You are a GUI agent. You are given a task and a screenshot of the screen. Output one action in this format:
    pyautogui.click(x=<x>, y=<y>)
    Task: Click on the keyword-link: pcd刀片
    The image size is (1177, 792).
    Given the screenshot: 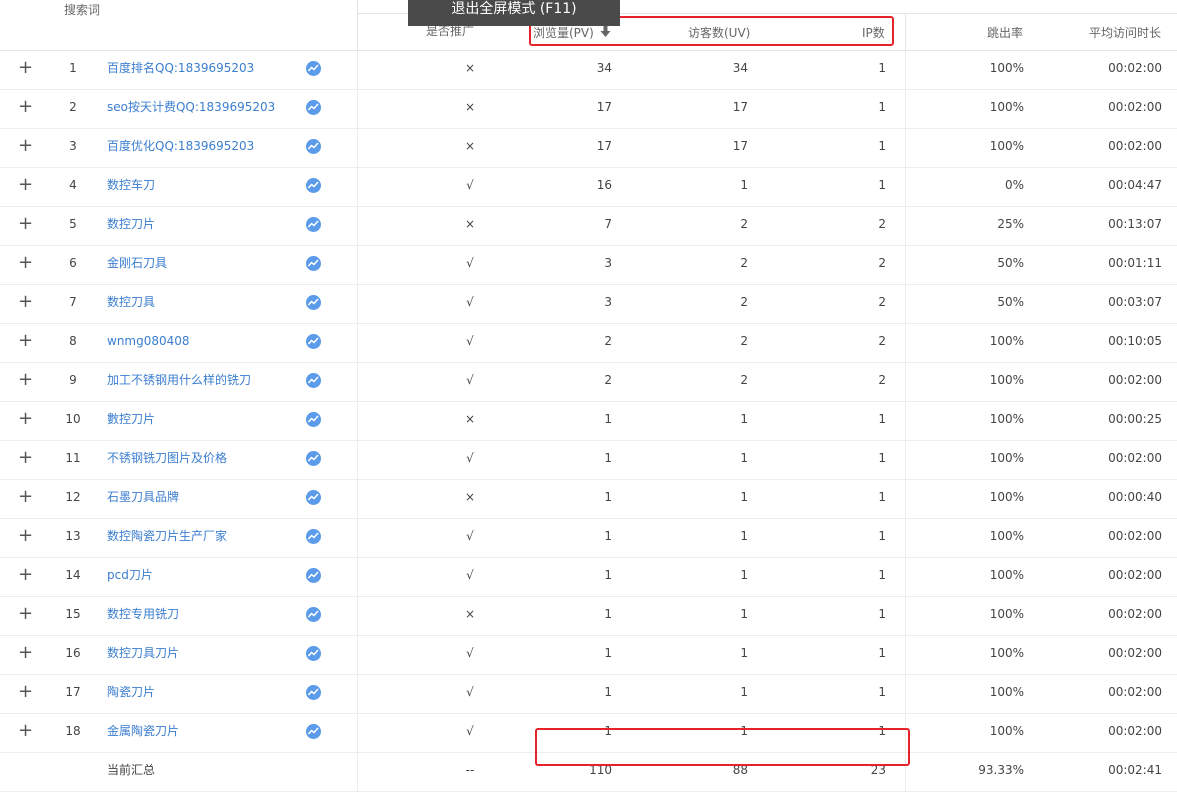 What is the action you would take?
    pyautogui.click(x=130, y=575)
    